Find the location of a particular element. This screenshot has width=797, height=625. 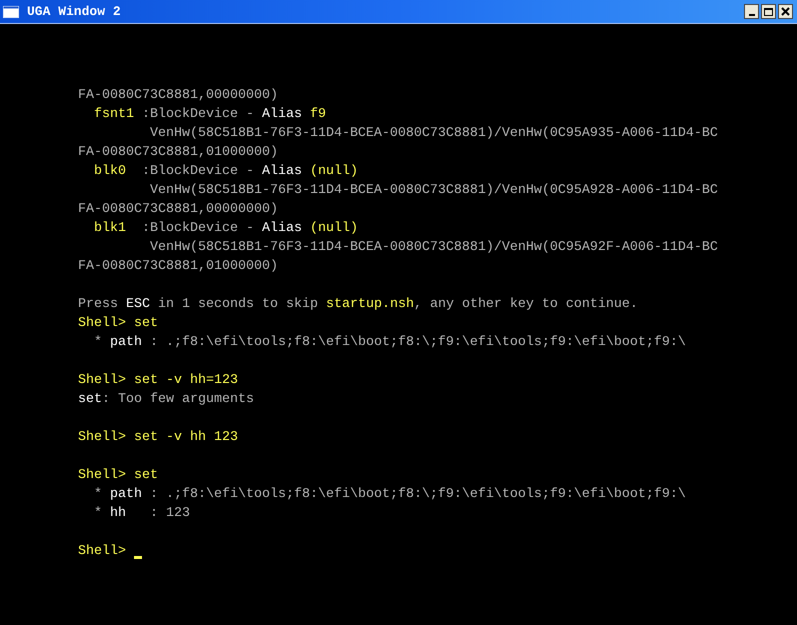

window-icon is located at coordinates (11, 12).